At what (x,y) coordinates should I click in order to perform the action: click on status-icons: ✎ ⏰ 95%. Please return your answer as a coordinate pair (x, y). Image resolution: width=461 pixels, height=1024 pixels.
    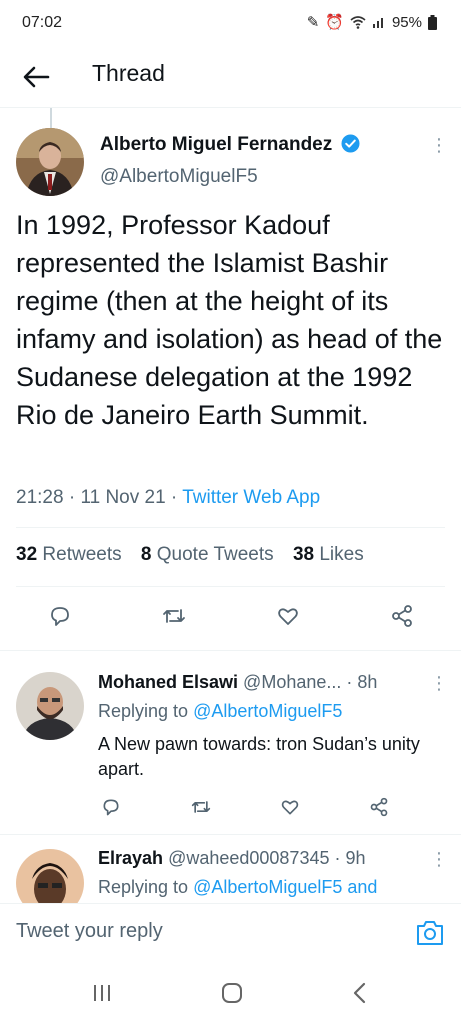
    Looking at the image, I should click on (372, 22).